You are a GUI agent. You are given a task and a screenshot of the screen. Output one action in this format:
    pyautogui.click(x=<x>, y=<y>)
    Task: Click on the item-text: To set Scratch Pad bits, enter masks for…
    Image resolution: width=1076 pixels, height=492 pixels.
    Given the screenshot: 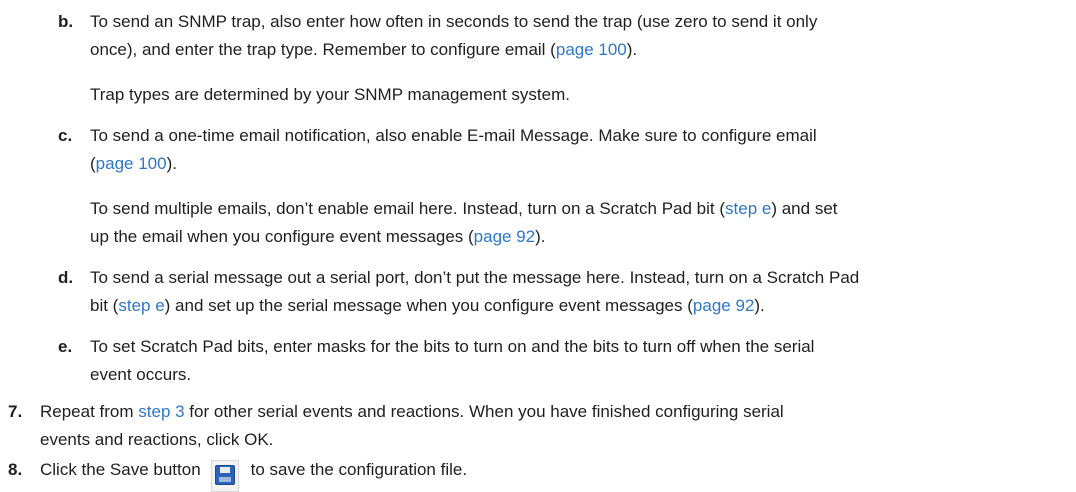 What is the action you would take?
    pyautogui.click(x=452, y=360)
    